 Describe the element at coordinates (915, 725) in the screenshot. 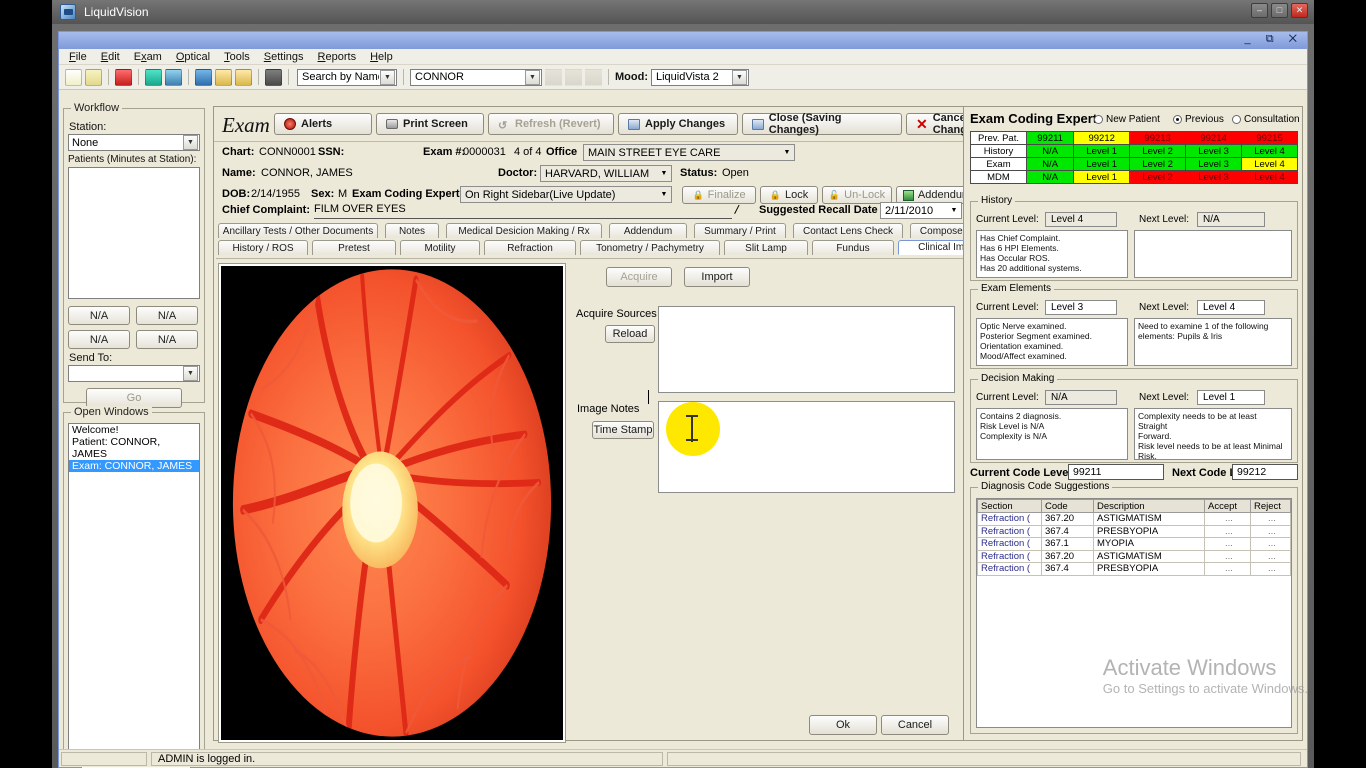

I see `cancel-button: Cancel` at that location.